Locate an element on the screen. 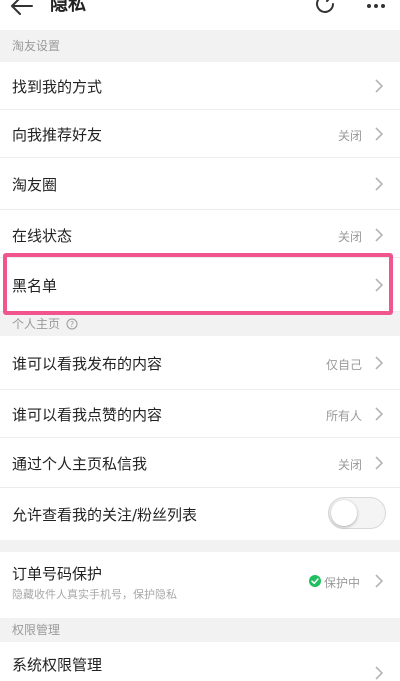 This screenshot has height=681, width=400. more-dots-icon is located at coordinates (377, 7).